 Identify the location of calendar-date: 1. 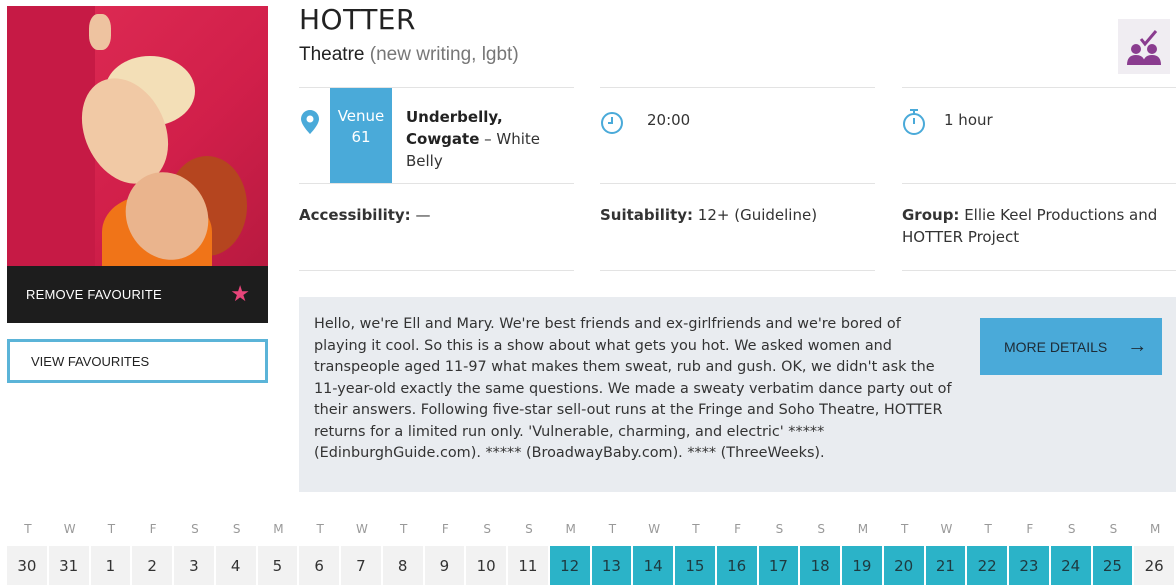
(110, 565).